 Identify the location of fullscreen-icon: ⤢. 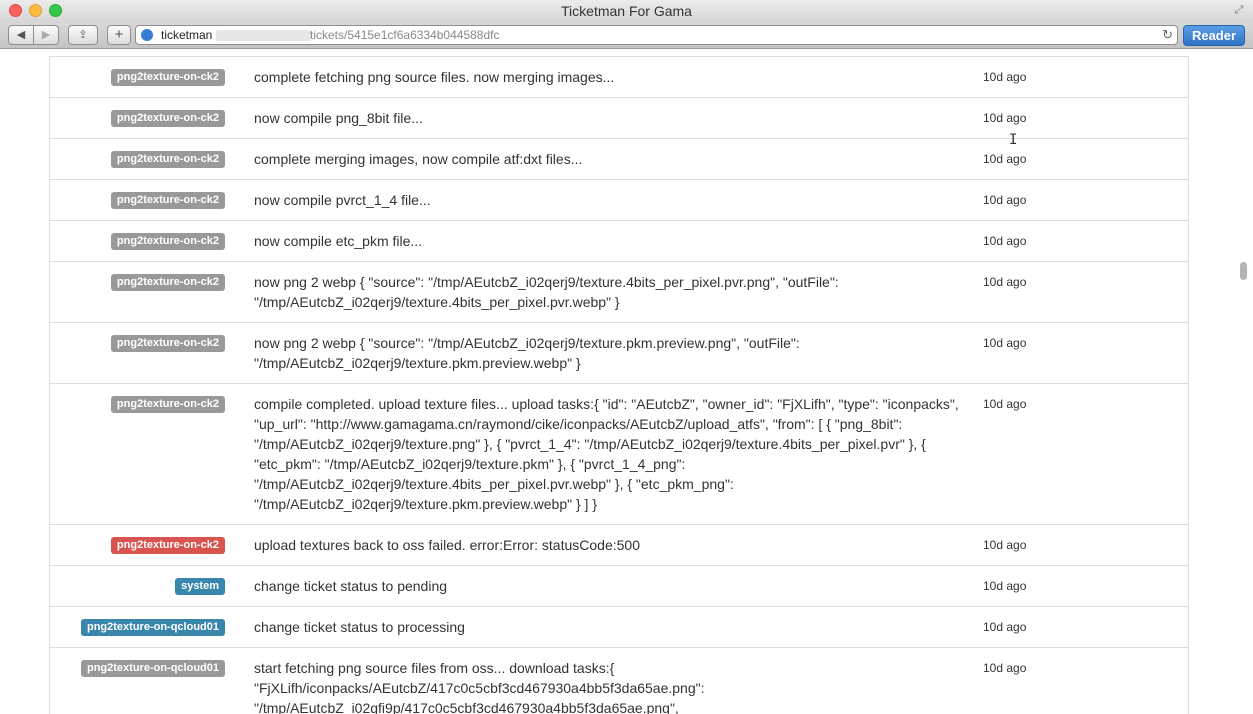
(1239, 10).